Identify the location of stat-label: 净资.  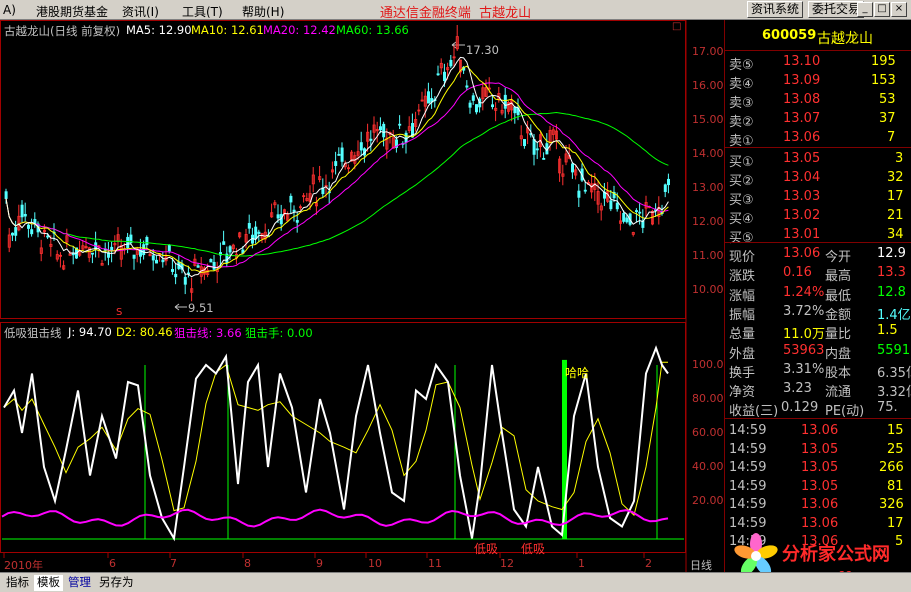
(742, 393).